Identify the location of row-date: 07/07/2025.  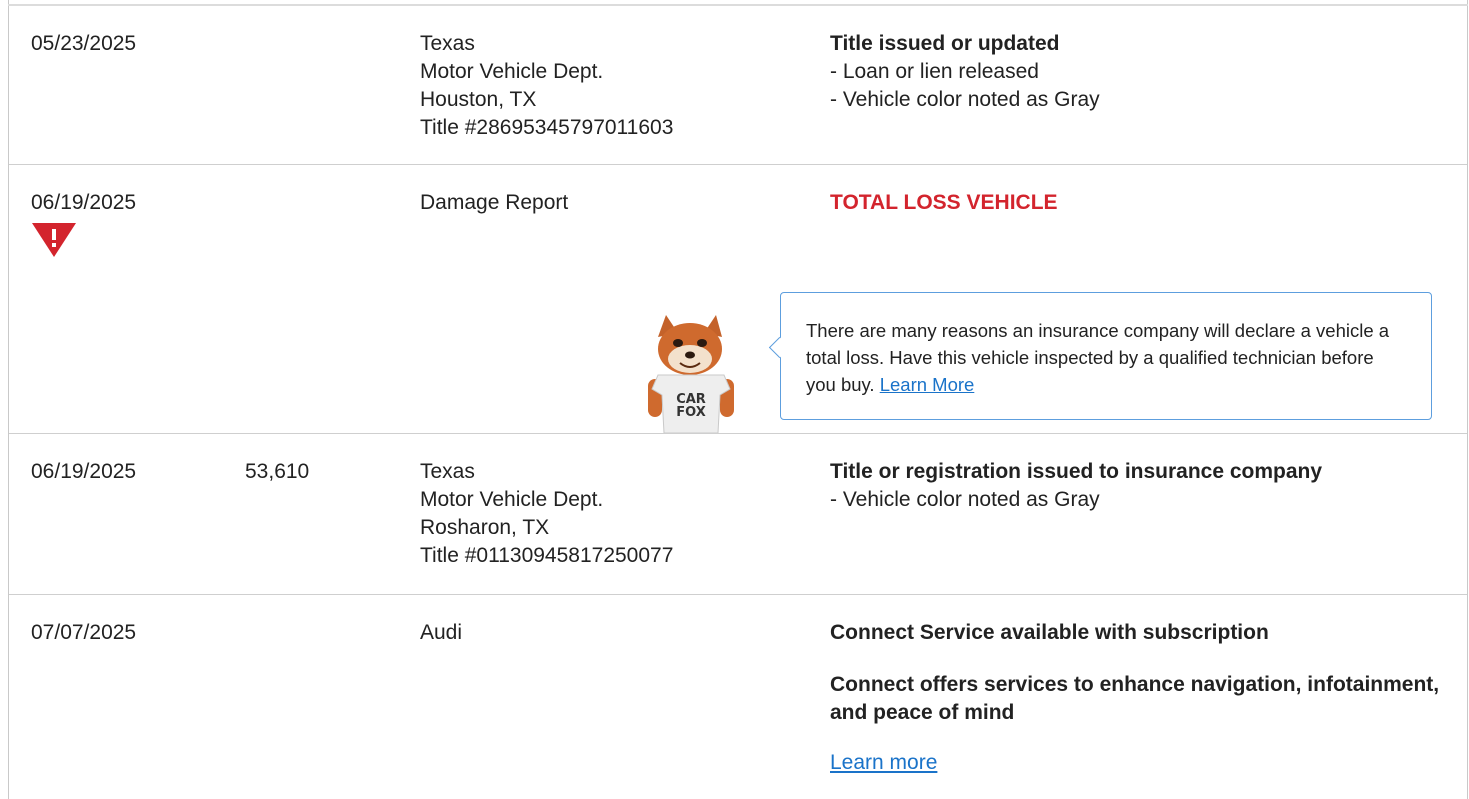
(84, 632).